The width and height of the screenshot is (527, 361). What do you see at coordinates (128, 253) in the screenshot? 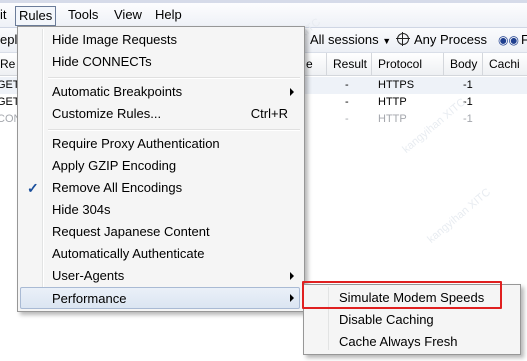
I see `menu-item-label: Automatically Authenticate` at bounding box center [128, 253].